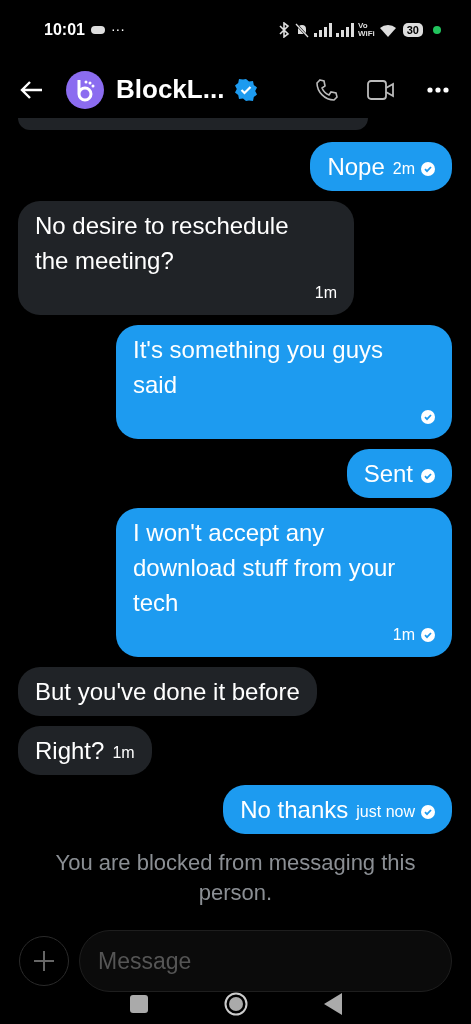  I want to click on home-icon, so click(235, 1004).